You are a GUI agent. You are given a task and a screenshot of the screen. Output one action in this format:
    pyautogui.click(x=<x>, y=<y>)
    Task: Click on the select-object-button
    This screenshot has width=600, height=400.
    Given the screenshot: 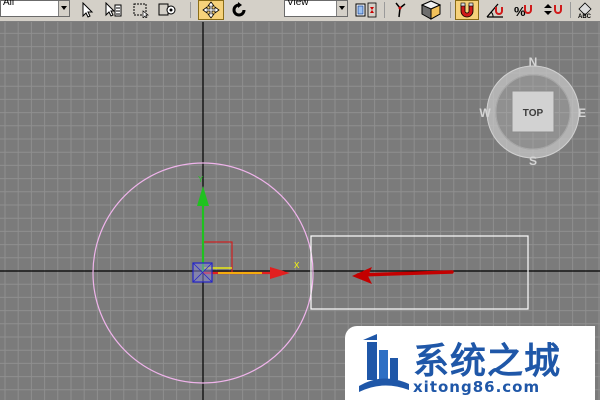 What is the action you would take?
    pyautogui.click(x=87, y=10)
    